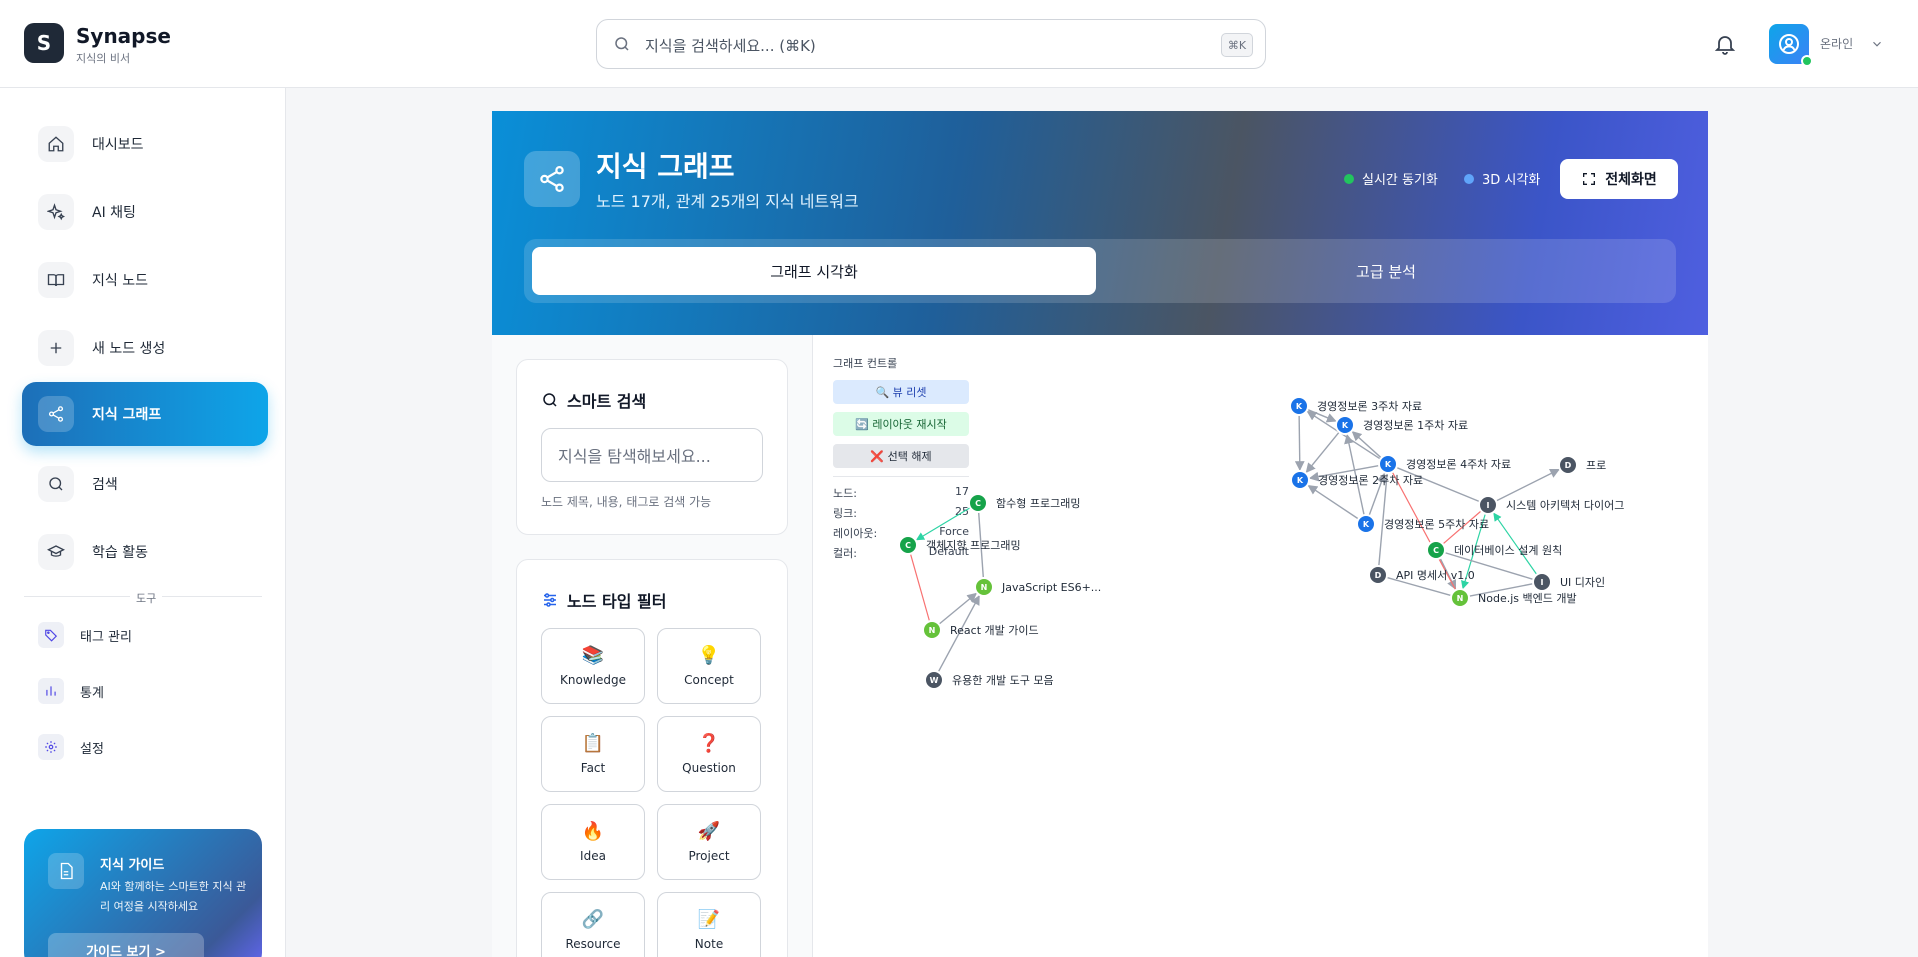 The image size is (1918, 957). I want to click on tab-advanced-analysis: 고급 분석, so click(1386, 271).